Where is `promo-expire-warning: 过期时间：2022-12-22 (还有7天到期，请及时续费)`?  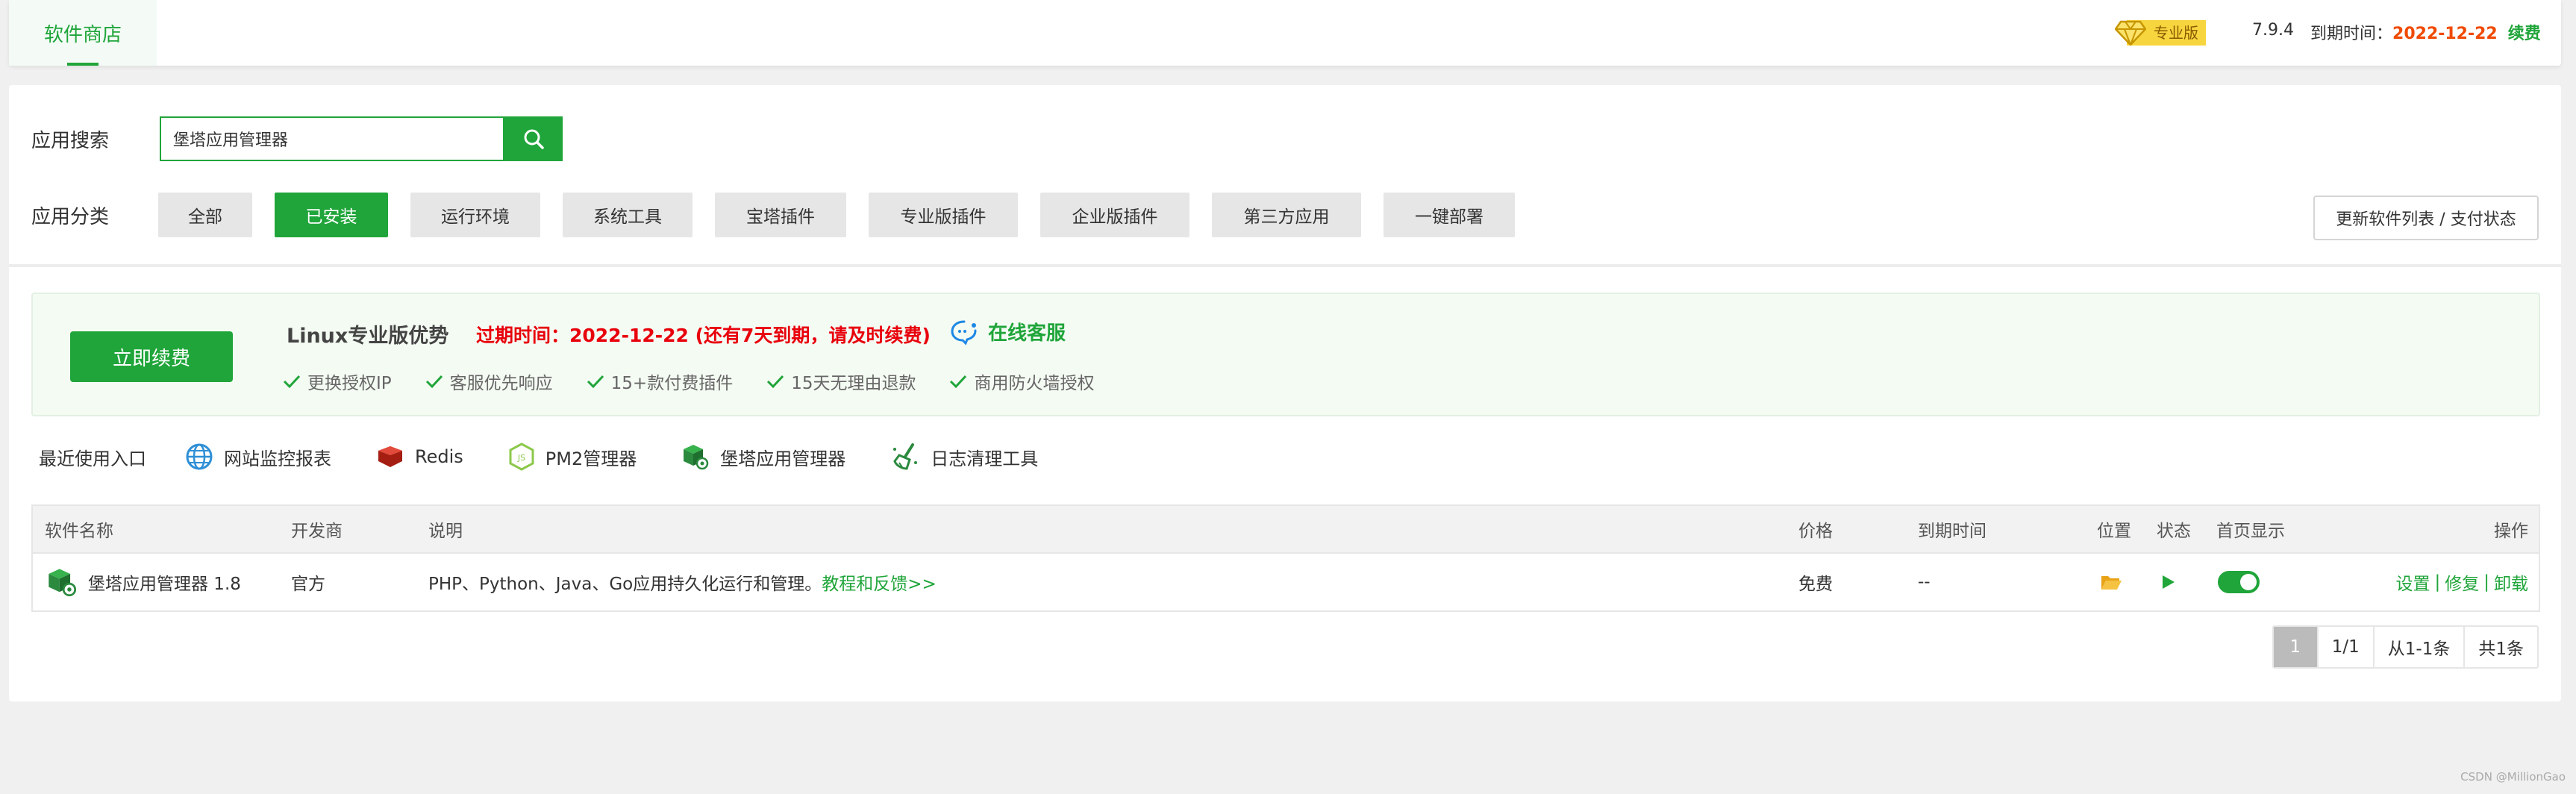
promo-expire-warning: 过期时间：2022-12-22 (还有7天到期，请及时续费) is located at coordinates (703, 335).